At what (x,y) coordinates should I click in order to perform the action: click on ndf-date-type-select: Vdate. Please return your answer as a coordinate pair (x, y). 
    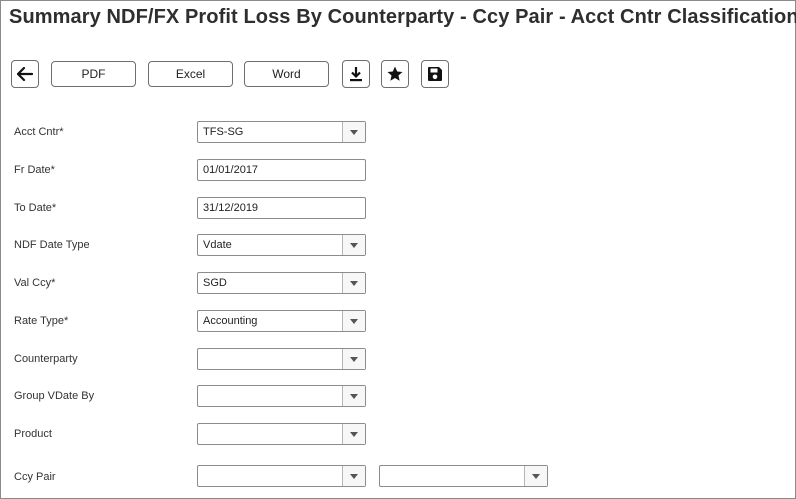
    Looking at the image, I should click on (281, 245).